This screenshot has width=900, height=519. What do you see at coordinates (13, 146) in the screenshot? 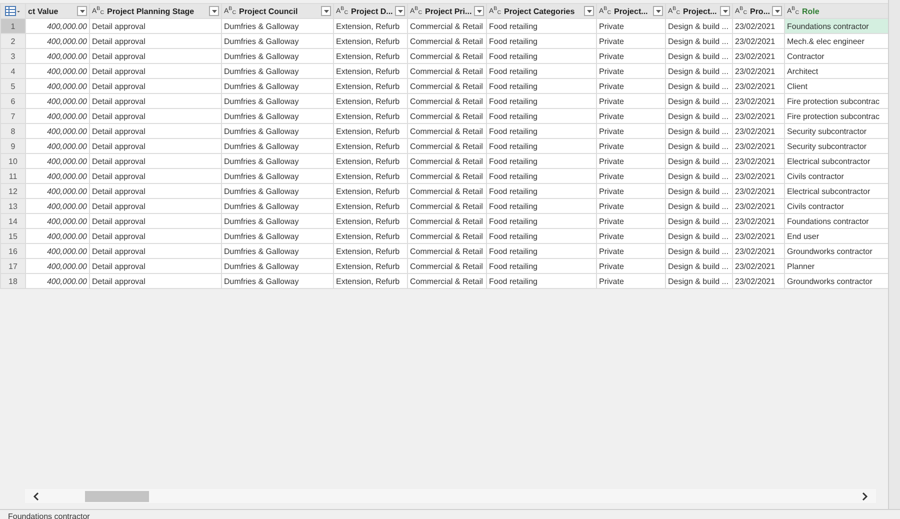
I see `row-number: 9` at bounding box center [13, 146].